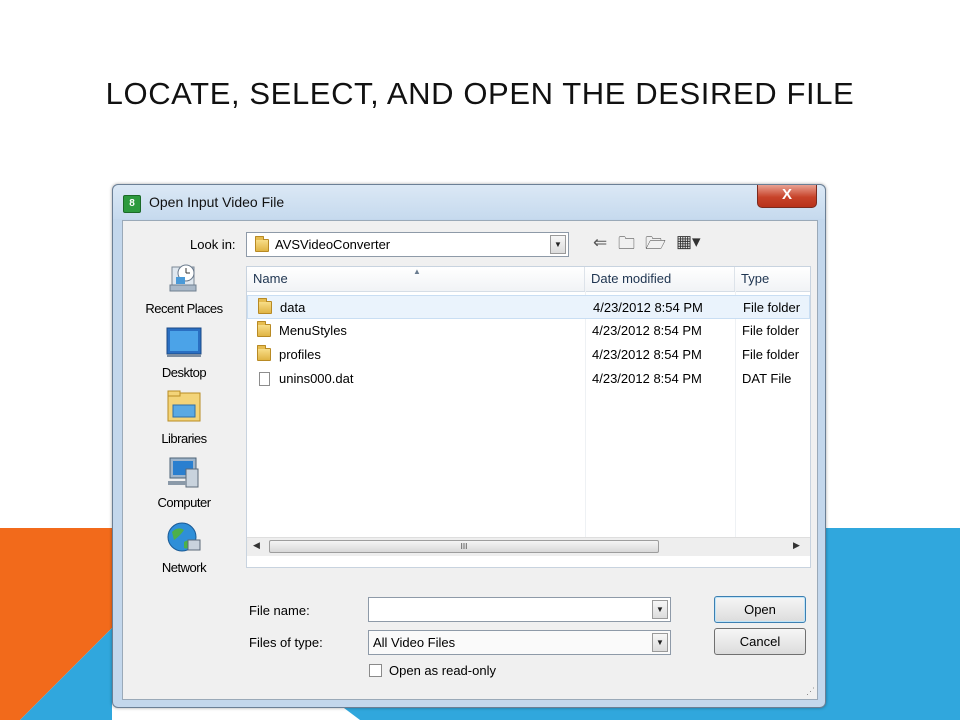 The width and height of the screenshot is (960, 720). What do you see at coordinates (528, 355) in the screenshot?
I see `file-row: profiles 4/23/2012 8:54 PM File folder` at bounding box center [528, 355].